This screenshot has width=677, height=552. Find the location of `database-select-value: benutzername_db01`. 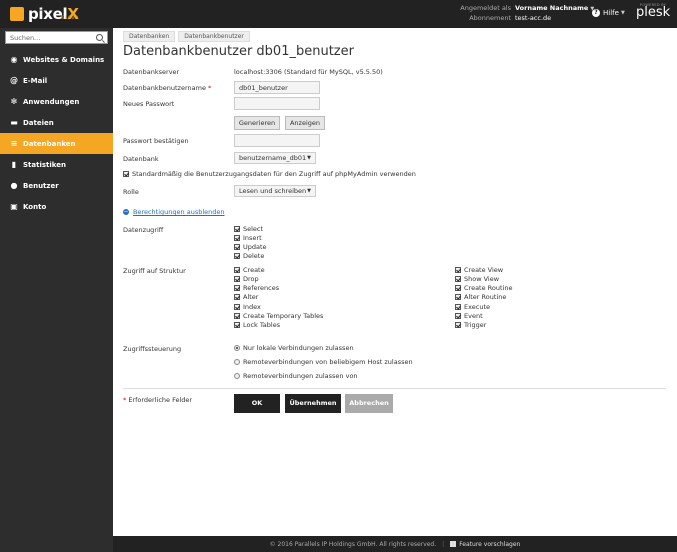

database-select-value: benutzername_db01 is located at coordinates (273, 158).